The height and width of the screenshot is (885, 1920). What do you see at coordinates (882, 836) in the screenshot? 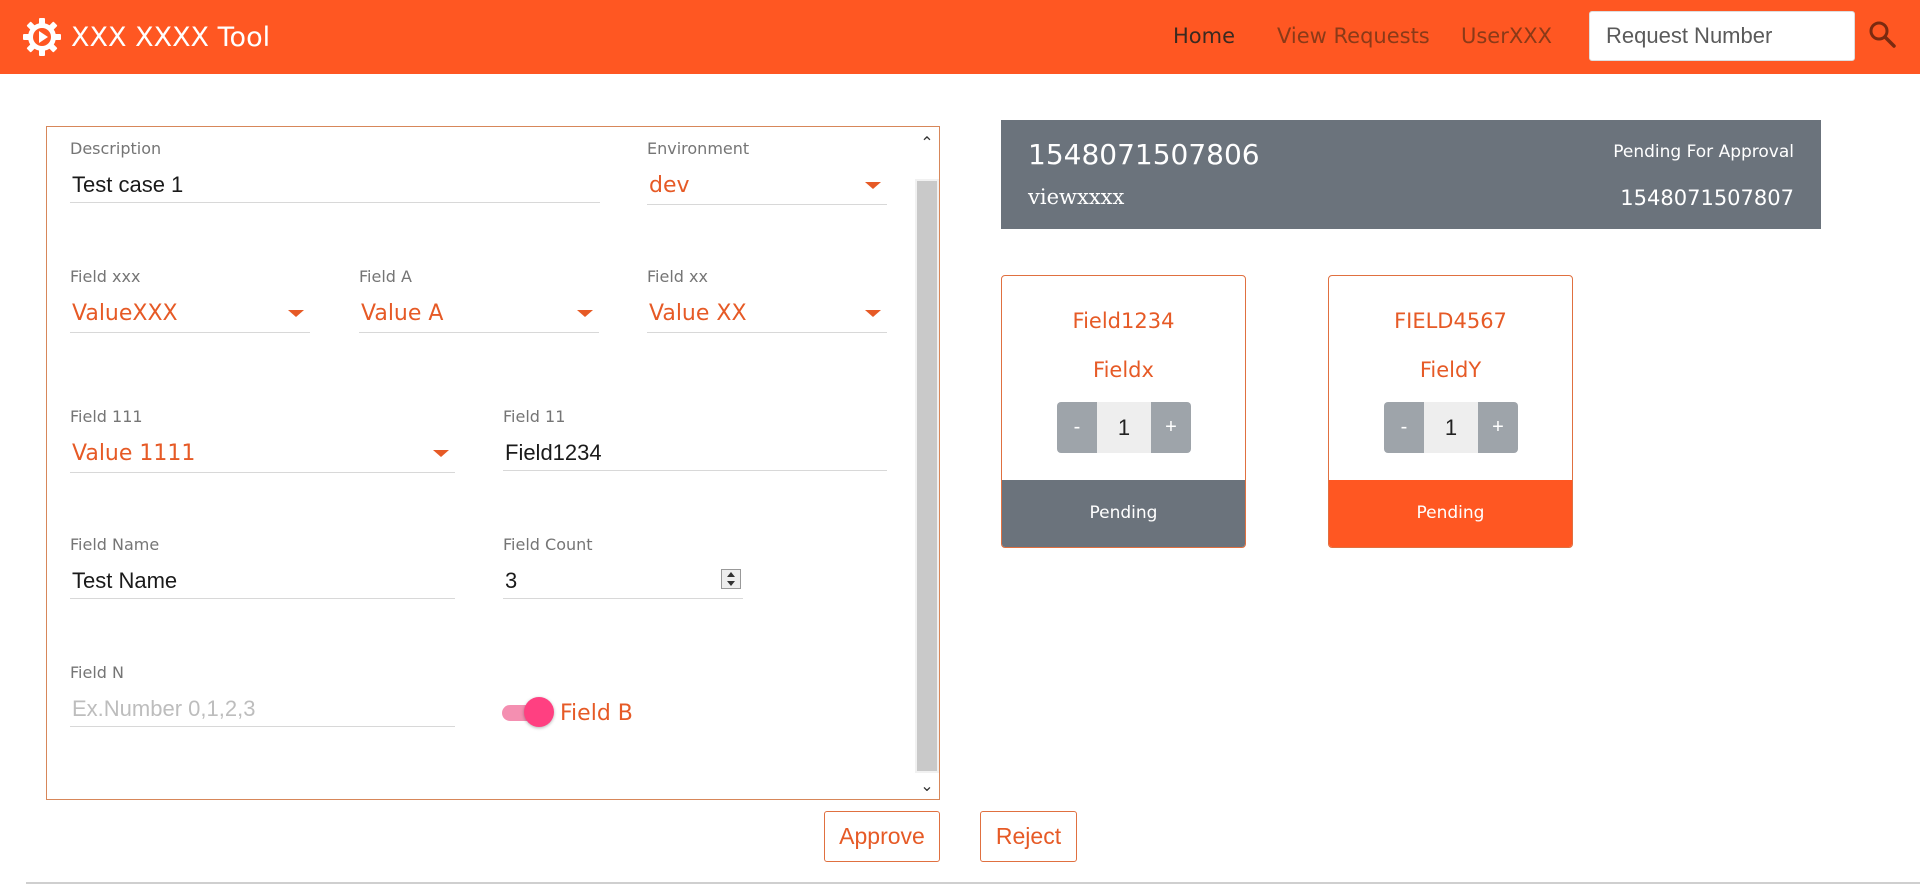
I see `approve-button: Approve` at bounding box center [882, 836].